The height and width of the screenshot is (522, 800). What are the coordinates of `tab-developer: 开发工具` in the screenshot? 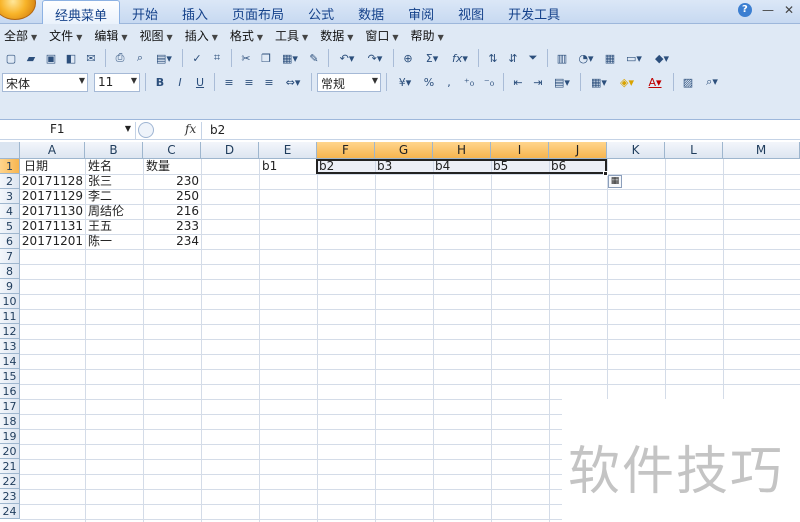 It's located at (534, 12).